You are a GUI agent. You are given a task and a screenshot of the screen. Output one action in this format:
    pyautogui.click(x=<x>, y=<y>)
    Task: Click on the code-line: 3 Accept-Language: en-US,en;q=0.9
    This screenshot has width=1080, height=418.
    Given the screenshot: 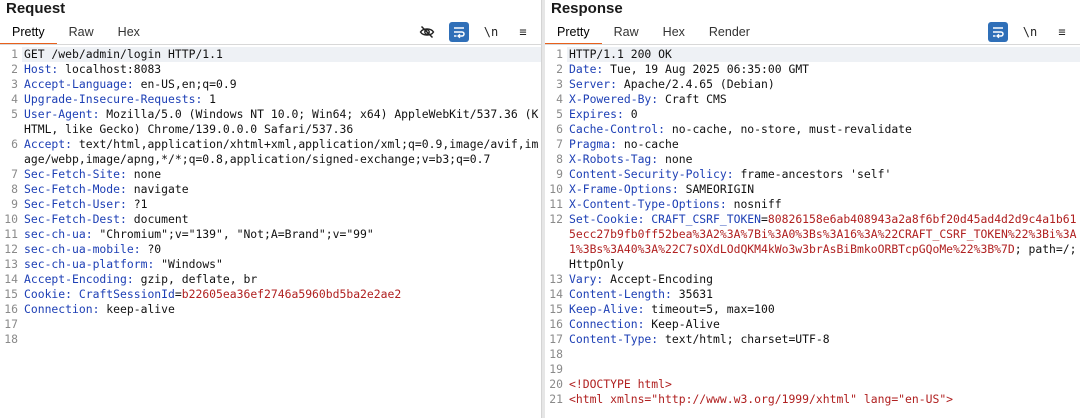 What is the action you would take?
    pyautogui.click(x=270, y=84)
    